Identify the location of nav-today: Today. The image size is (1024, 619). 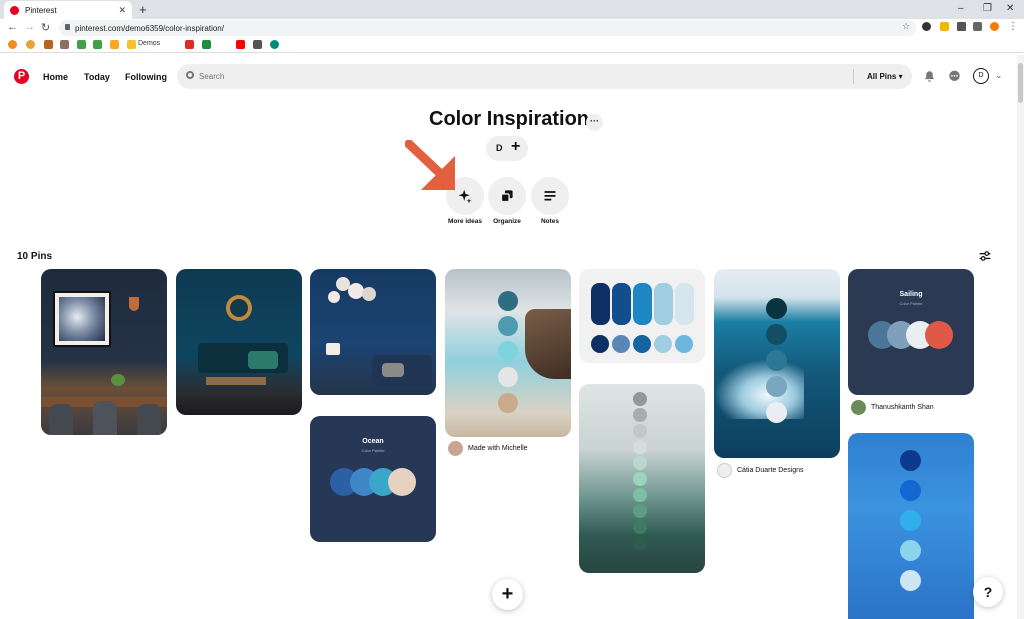
(97, 77).